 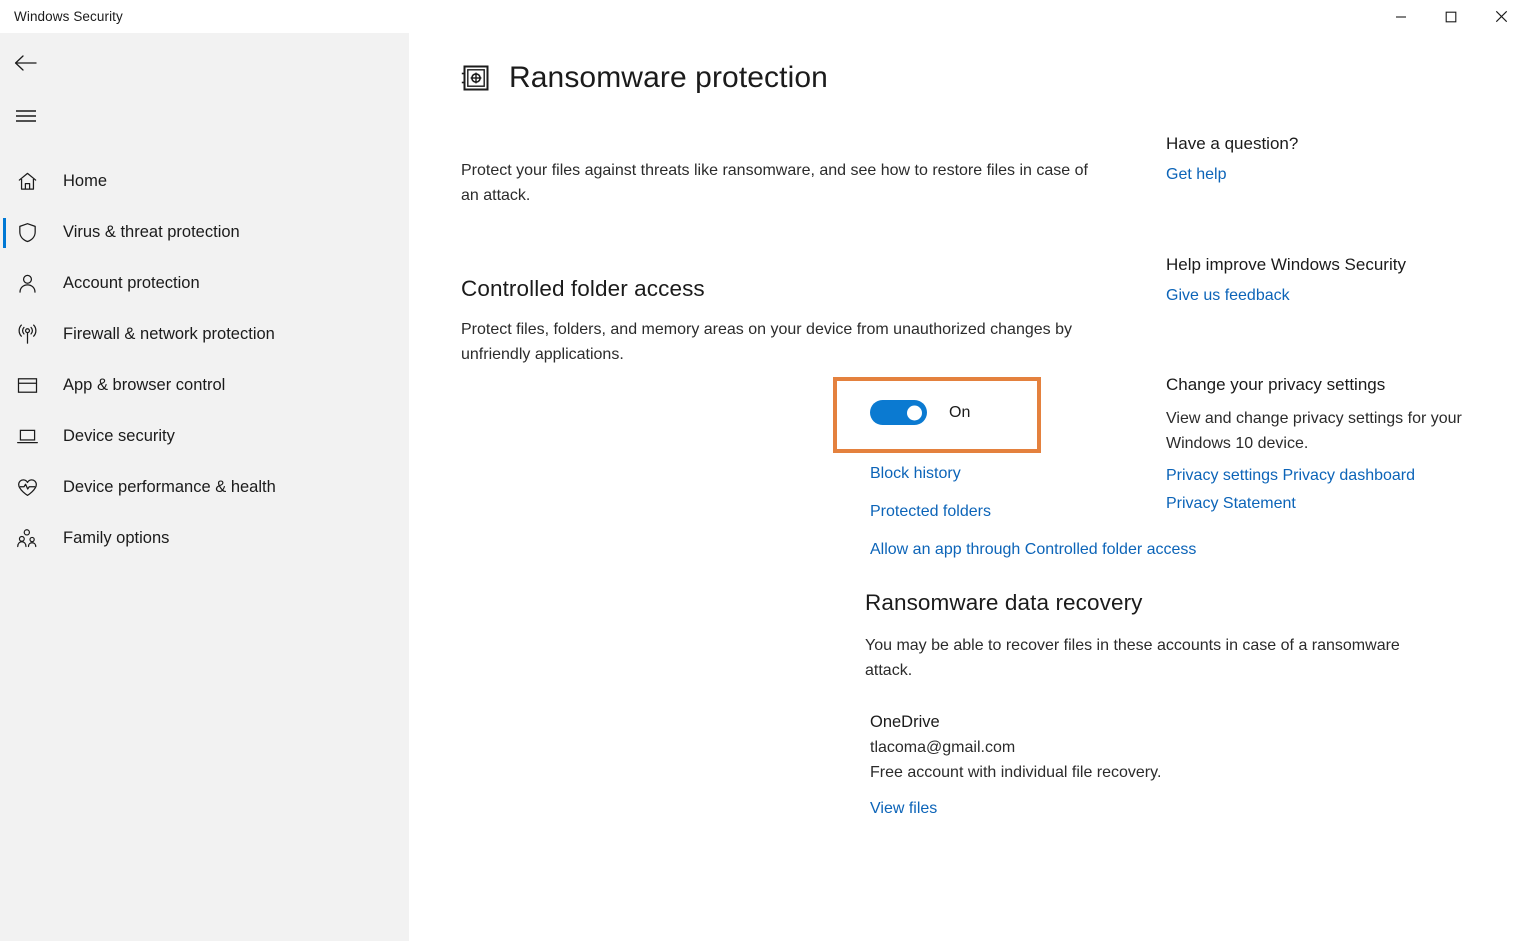 What do you see at coordinates (204, 181) in the screenshot?
I see `sidebar-item-home: Home` at bounding box center [204, 181].